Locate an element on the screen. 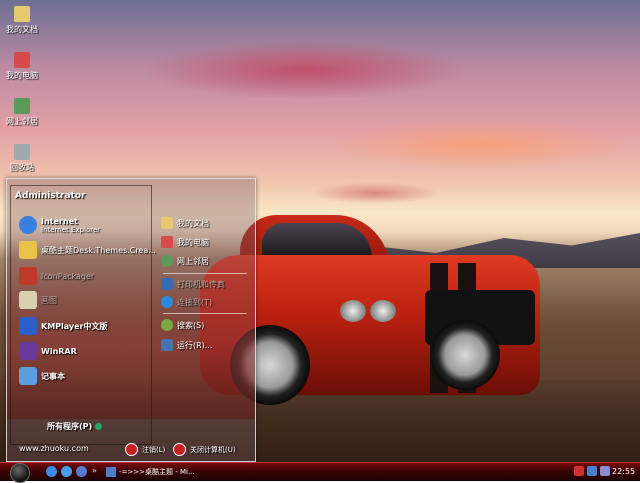 The width and height of the screenshot is (640, 483). power-icon is located at coordinates (179, 449).